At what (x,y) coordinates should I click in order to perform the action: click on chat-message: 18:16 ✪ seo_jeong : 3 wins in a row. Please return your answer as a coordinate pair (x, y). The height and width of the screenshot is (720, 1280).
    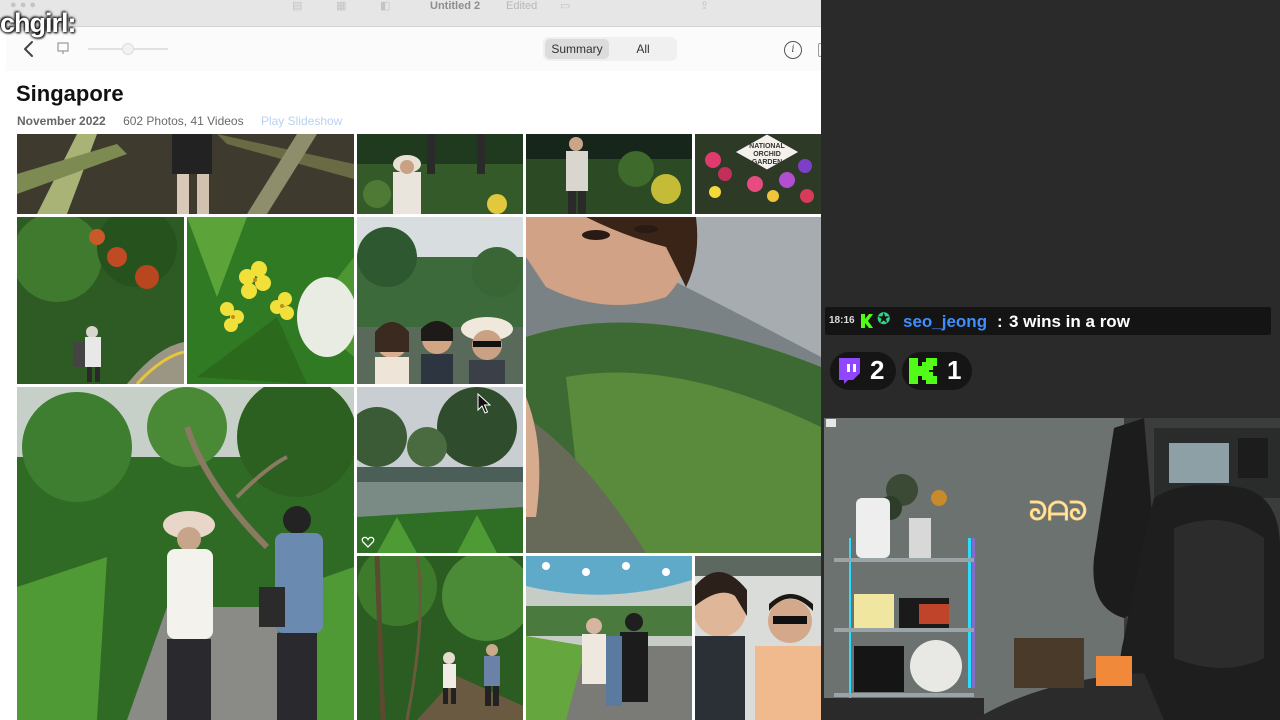
    Looking at the image, I should click on (1048, 321).